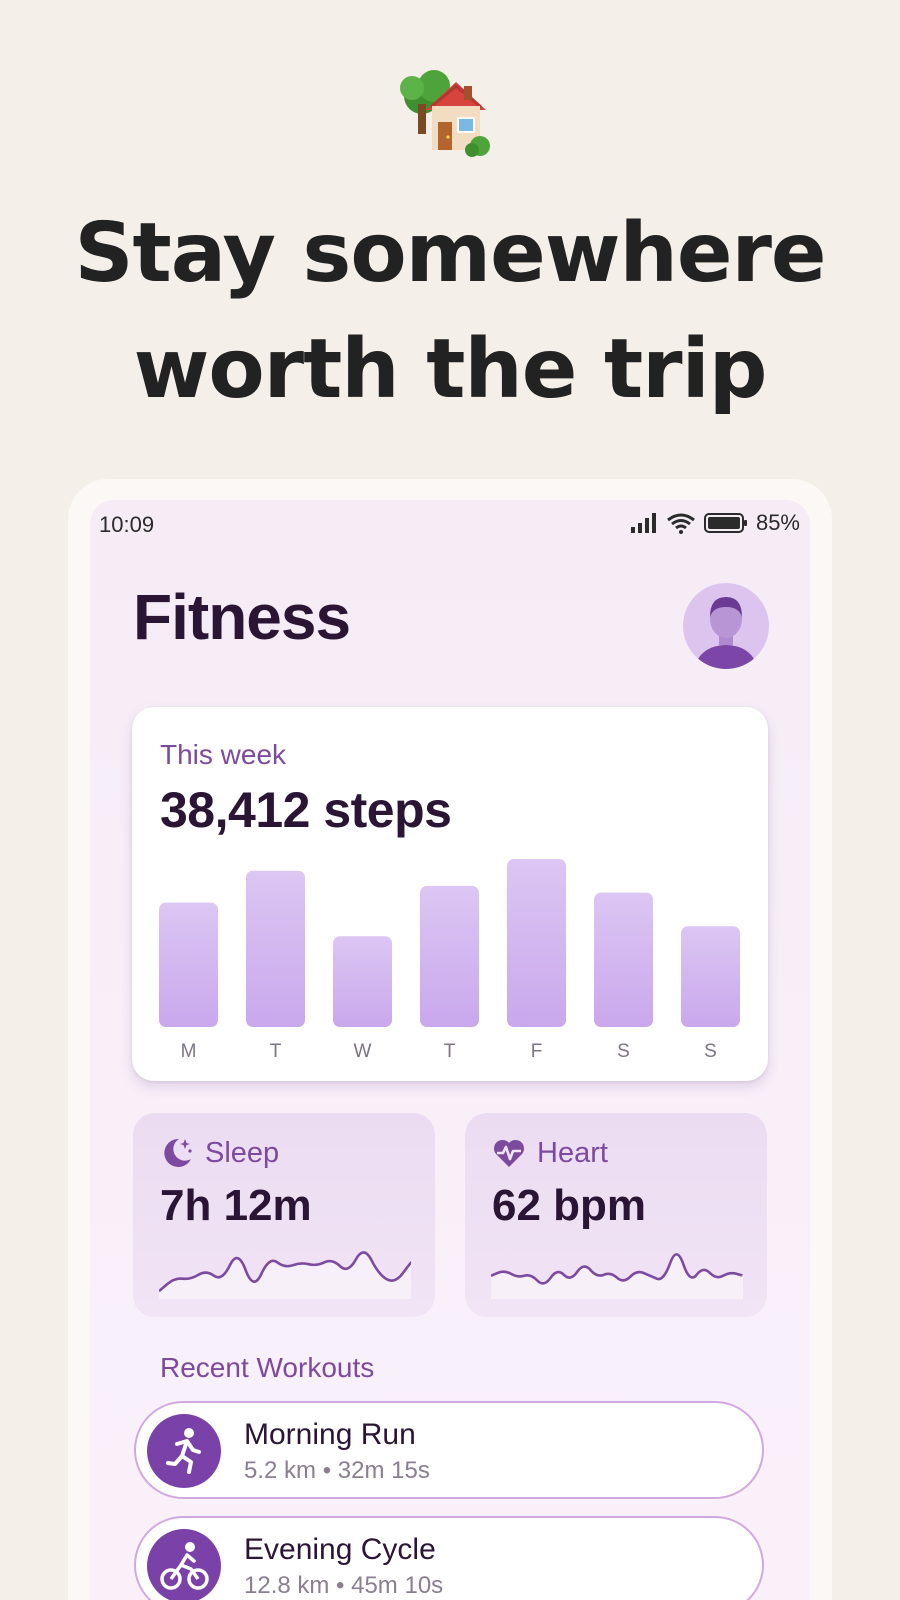 The height and width of the screenshot is (1600, 900). What do you see at coordinates (242, 617) in the screenshot?
I see `page-title: Fitness` at bounding box center [242, 617].